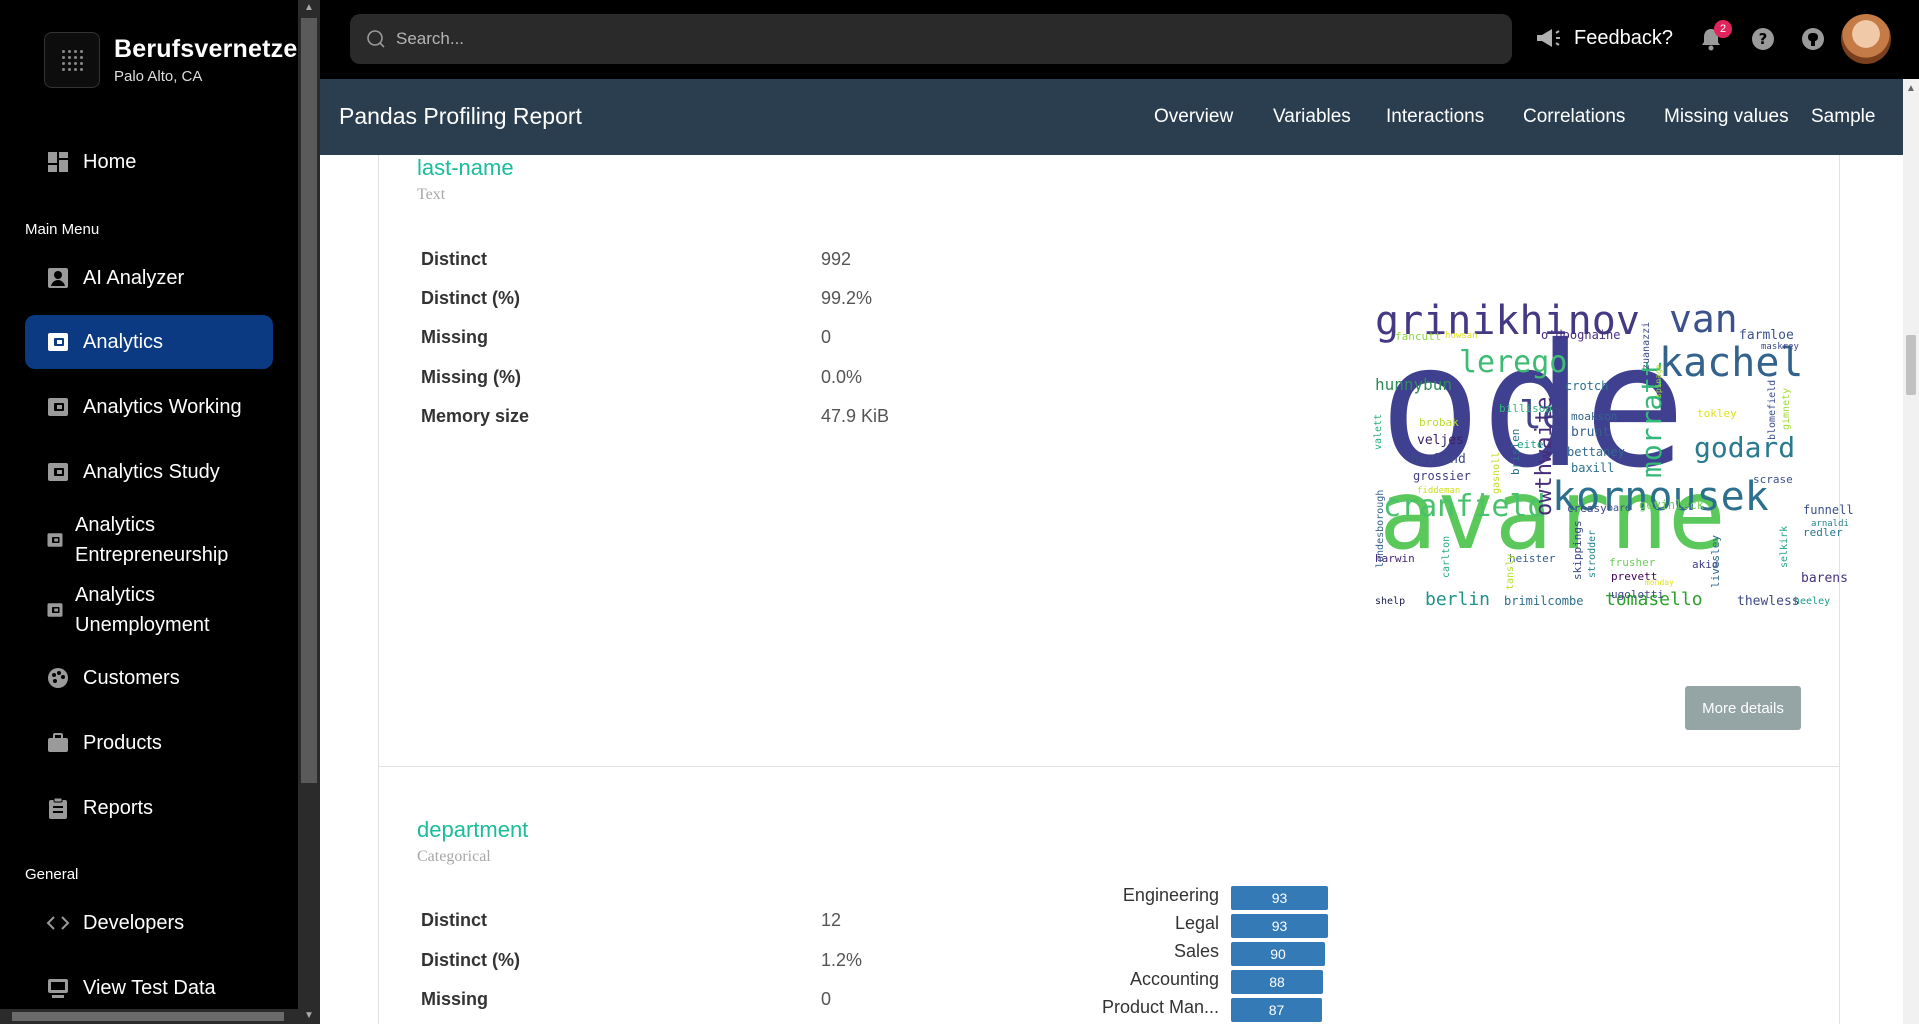 Image resolution: width=1919 pixels, height=1024 pixels. I want to click on search-input, so click(896, 39).